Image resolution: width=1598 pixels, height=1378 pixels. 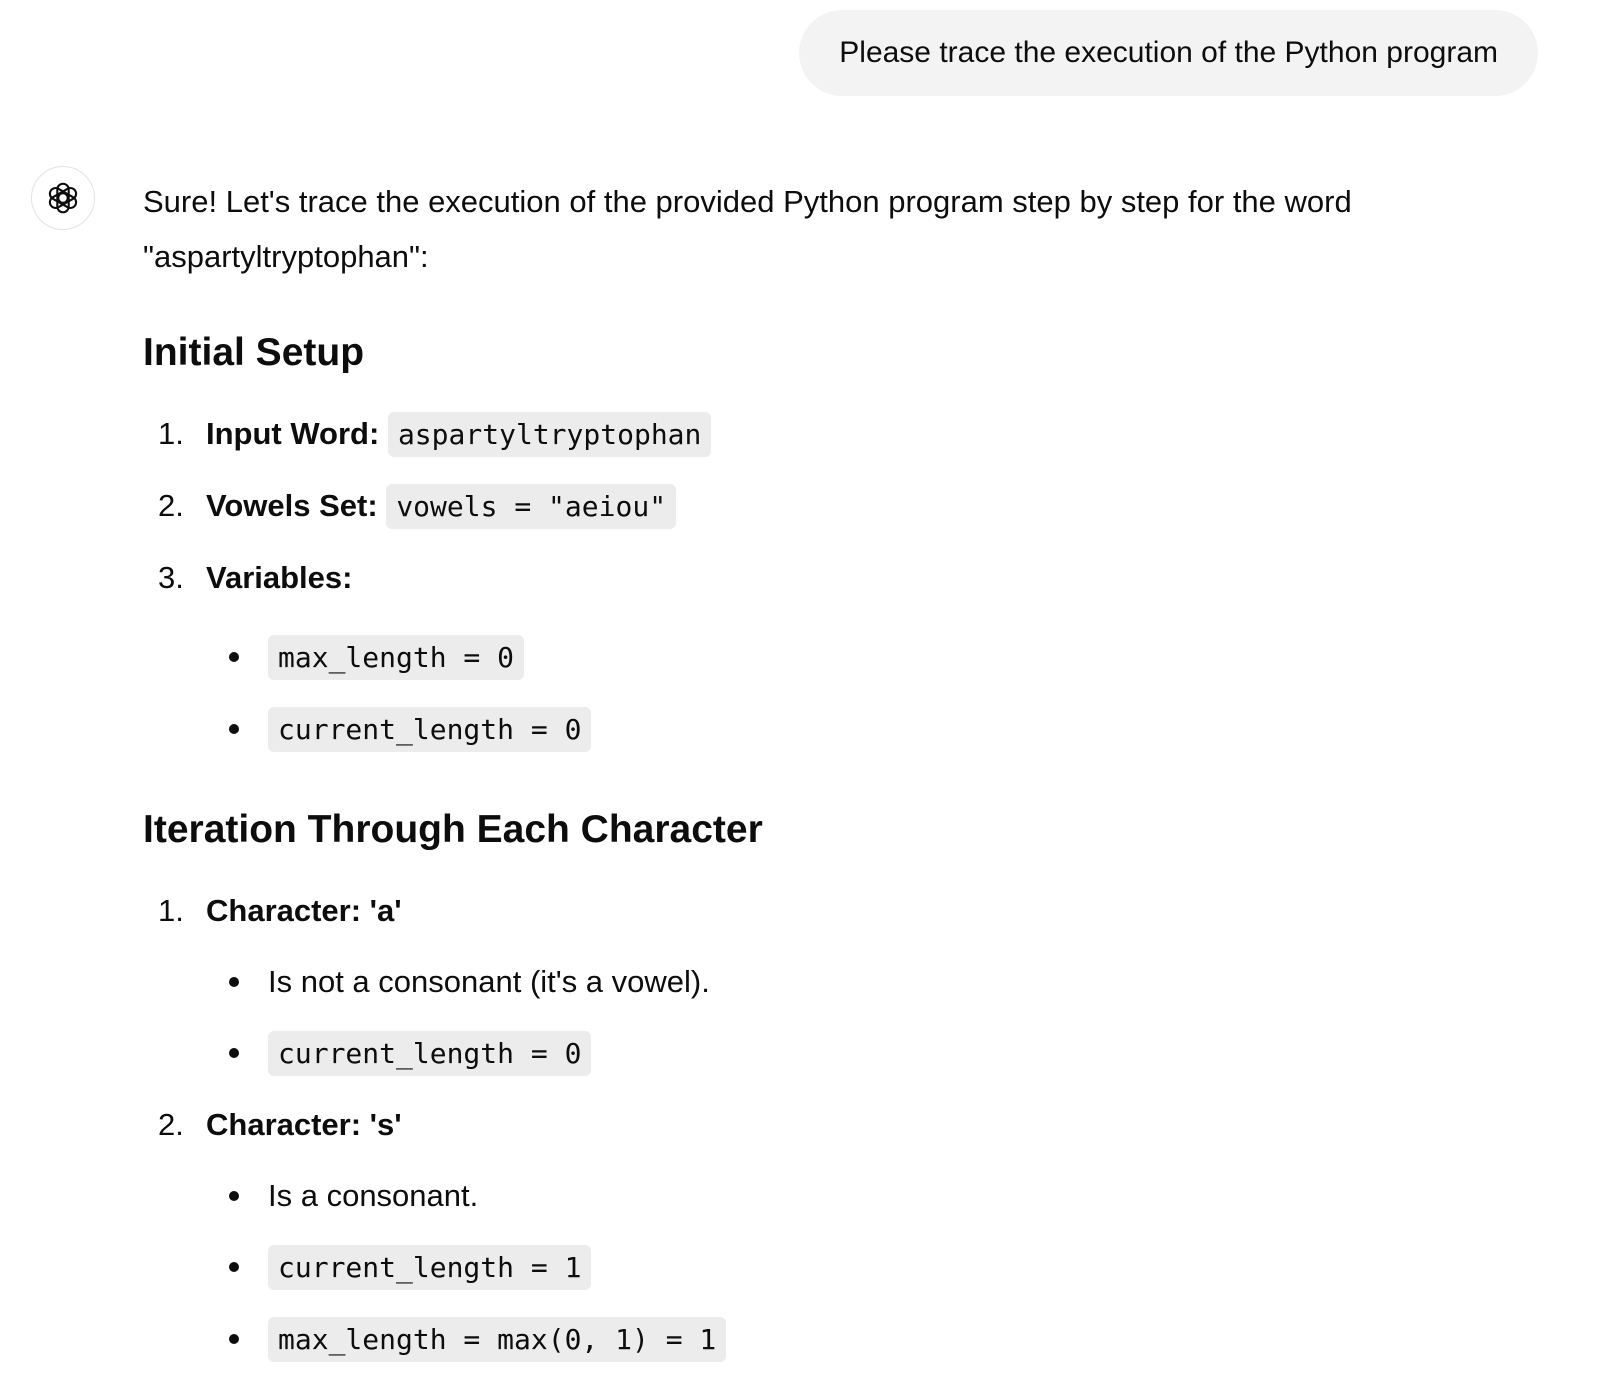 What do you see at coordinates (430, 1267) in the screenshot?
I see `inline-code: current_length = 1` at bounding box center [430, 1267].